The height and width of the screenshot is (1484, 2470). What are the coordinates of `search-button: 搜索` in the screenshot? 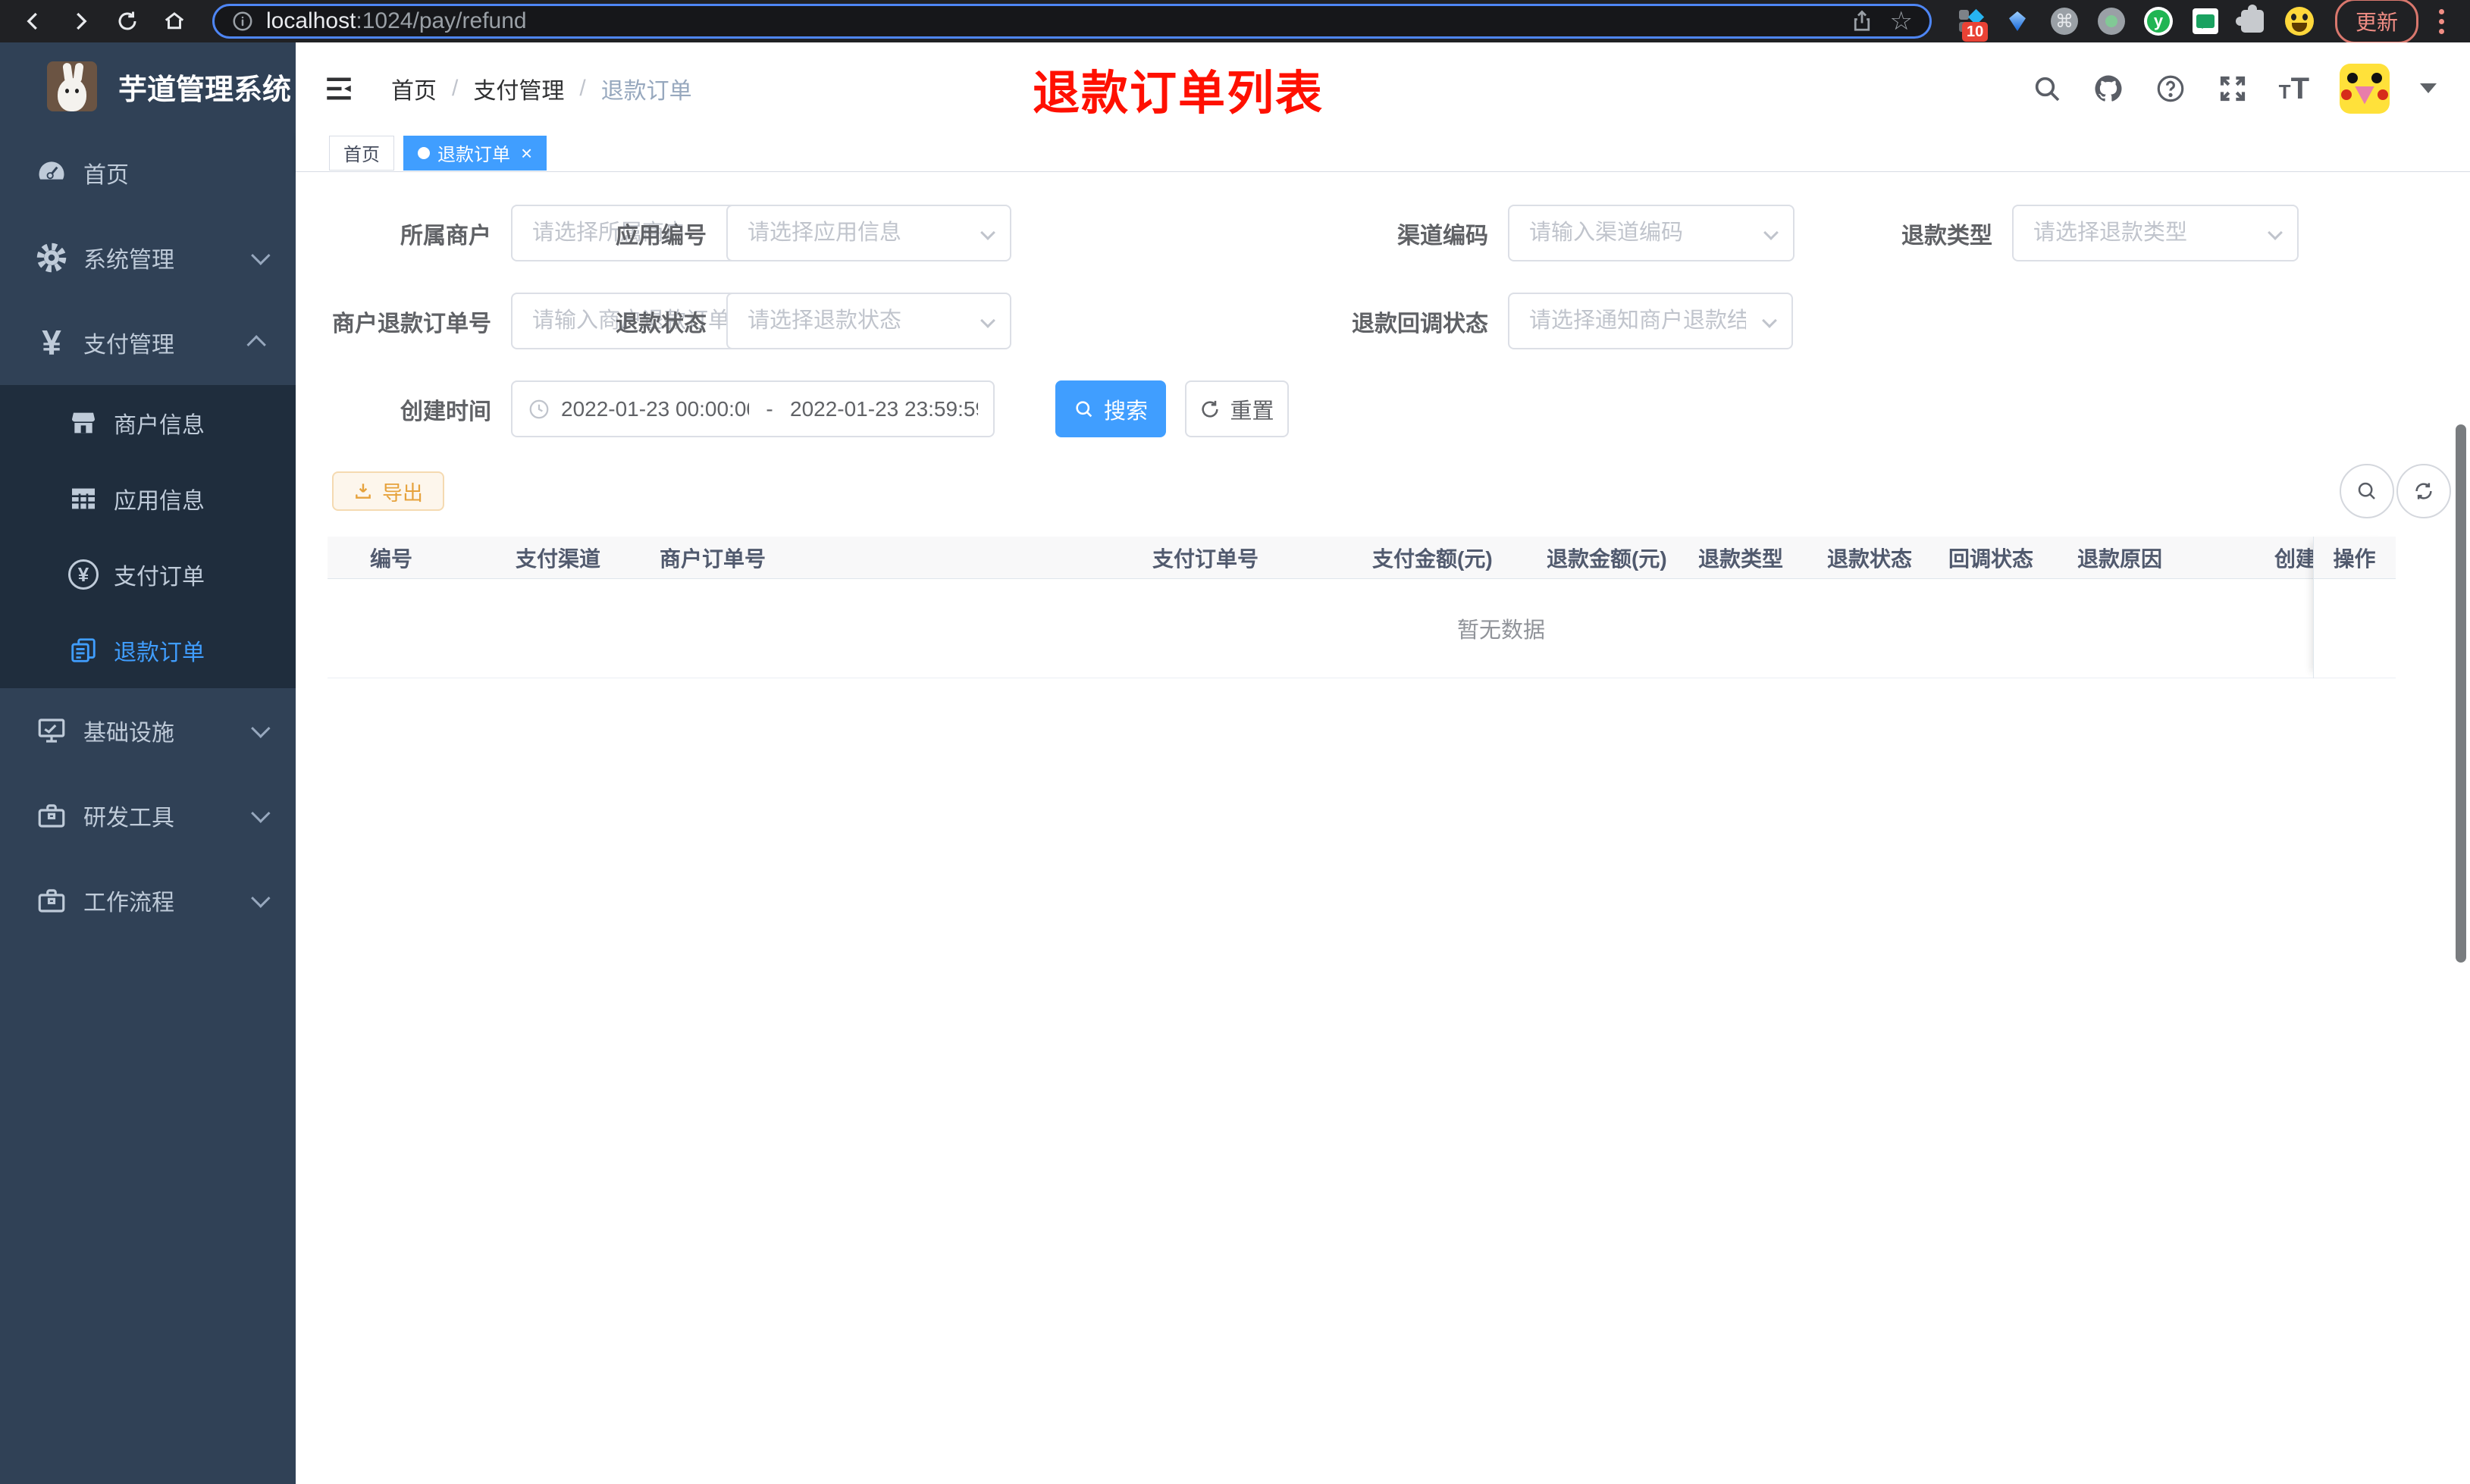 It's located at (1110, 409).